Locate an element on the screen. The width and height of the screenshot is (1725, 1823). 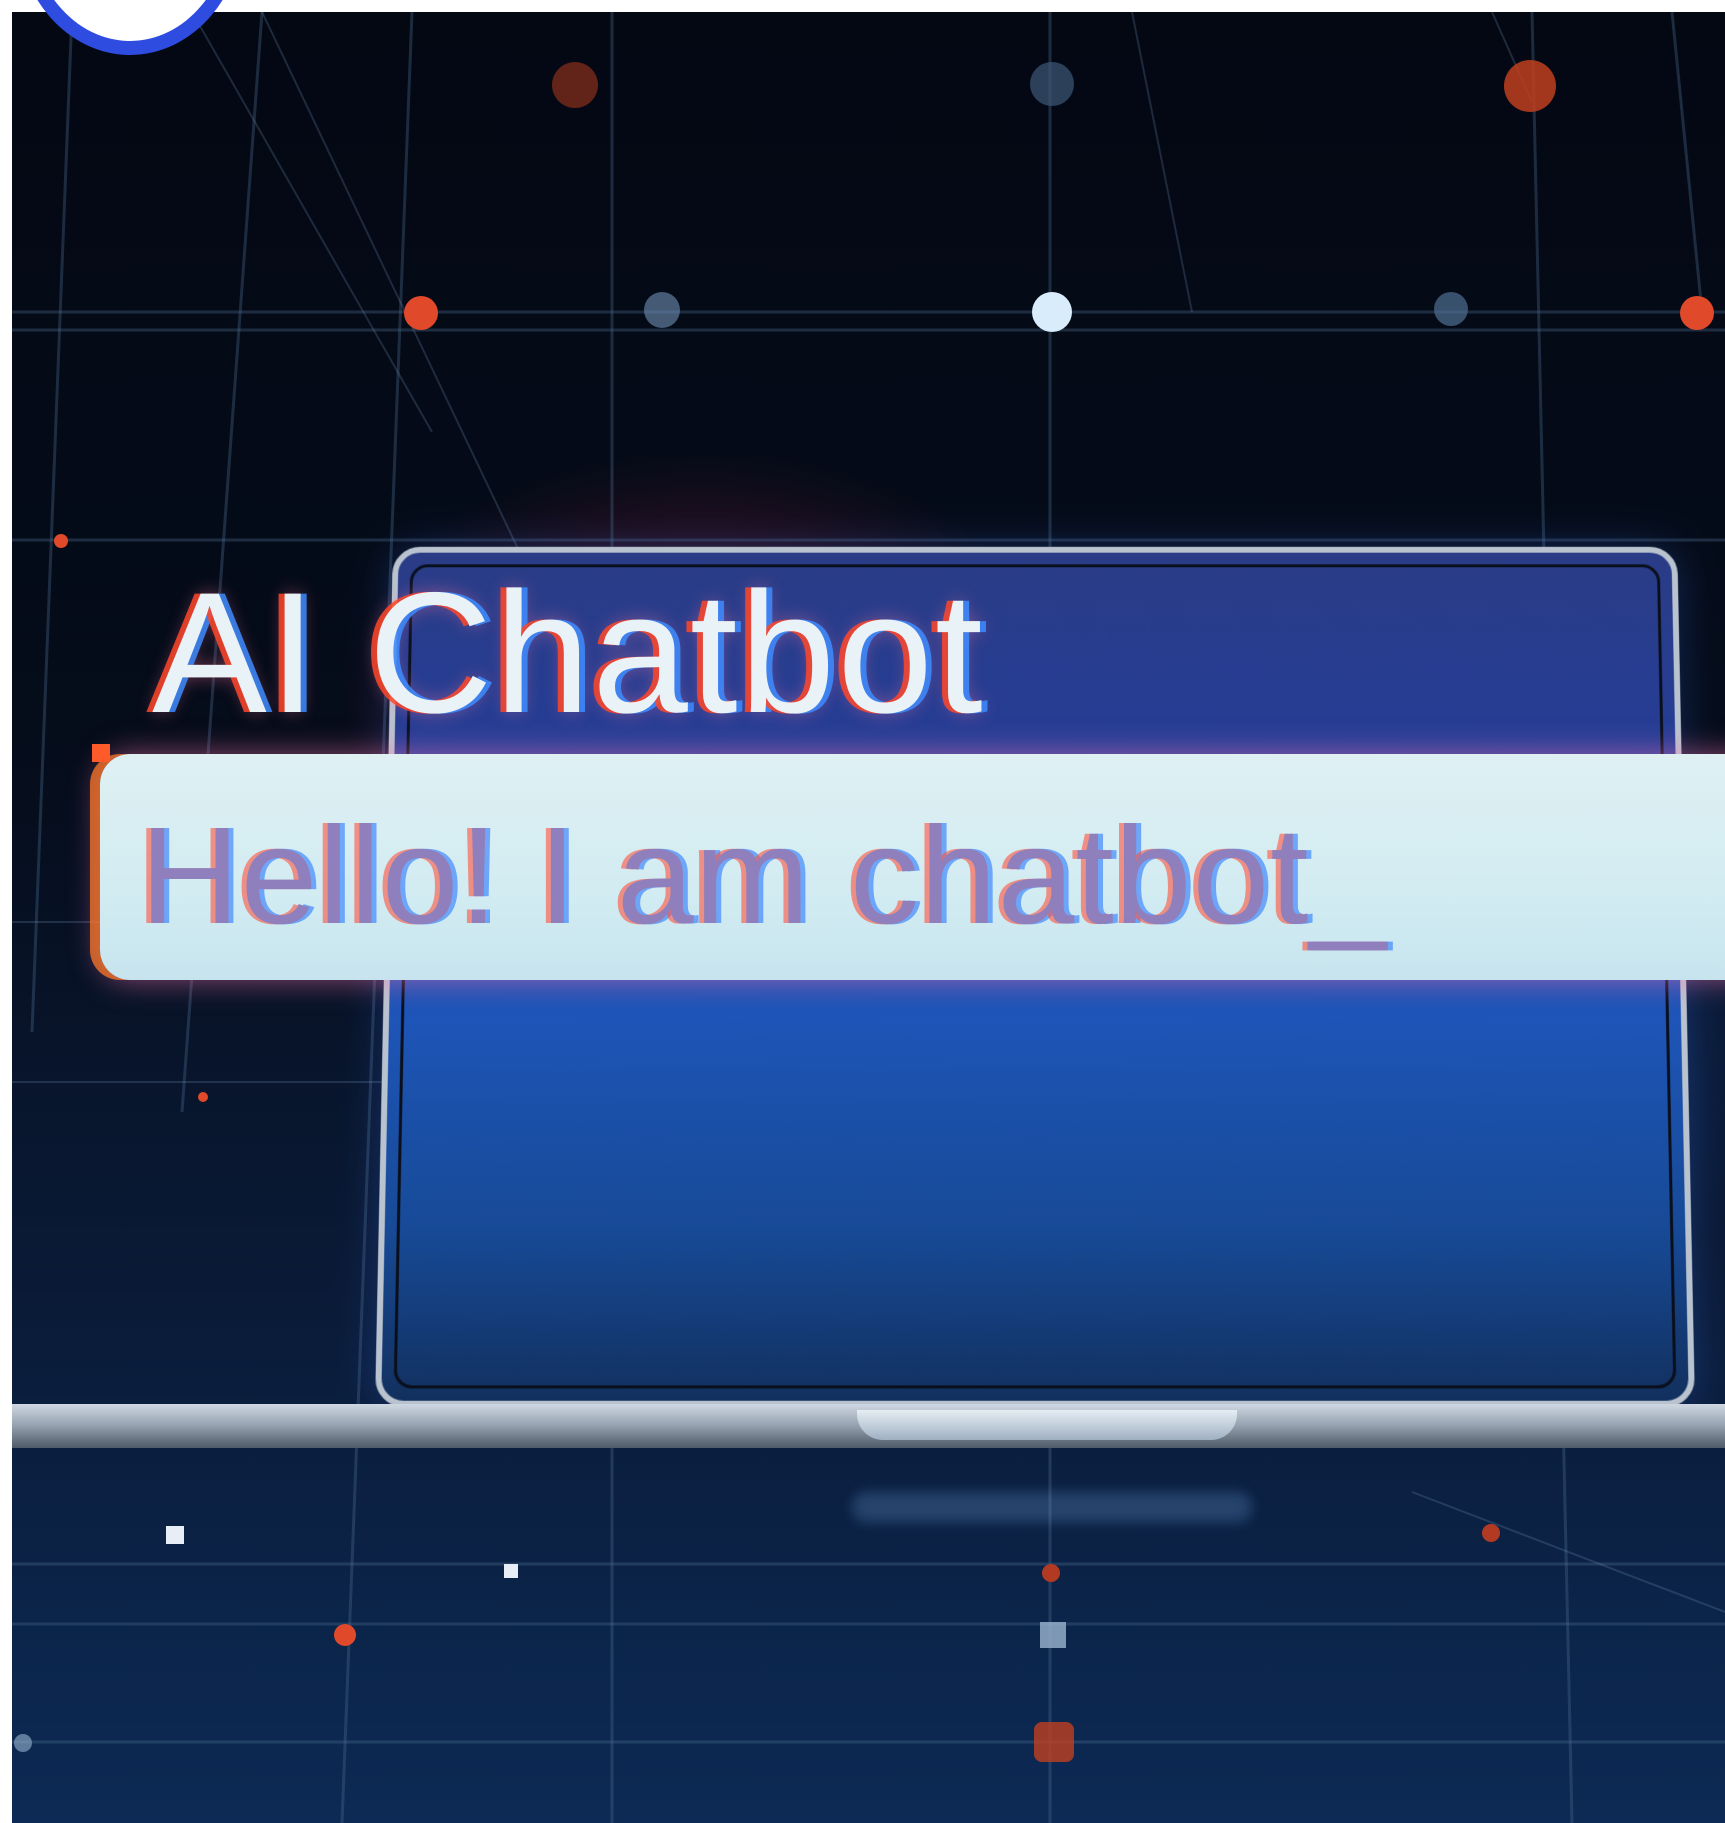
headline-text: AI Chatbot is located at coordinates (568, 653).